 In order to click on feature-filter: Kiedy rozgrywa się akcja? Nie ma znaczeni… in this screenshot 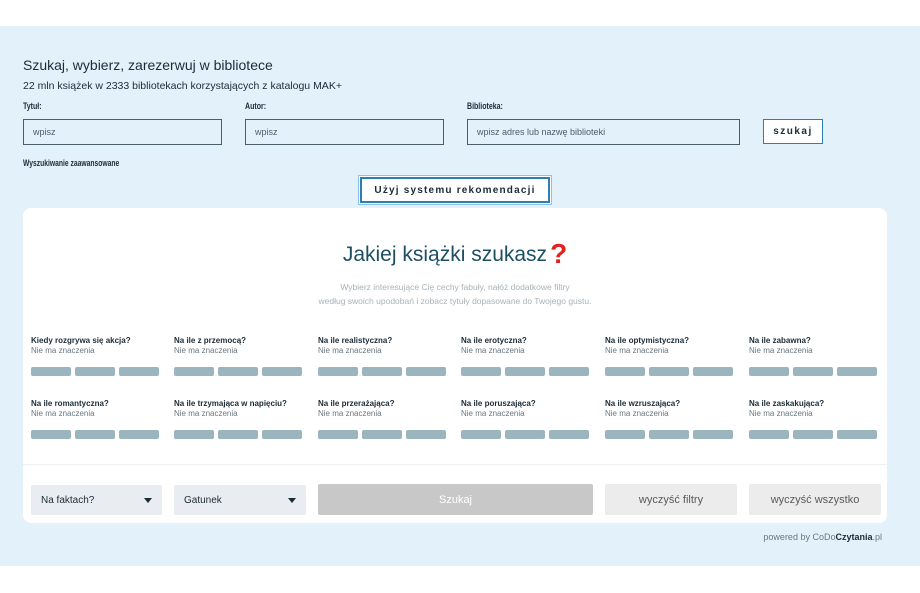, I will do `click(97, 357)`.